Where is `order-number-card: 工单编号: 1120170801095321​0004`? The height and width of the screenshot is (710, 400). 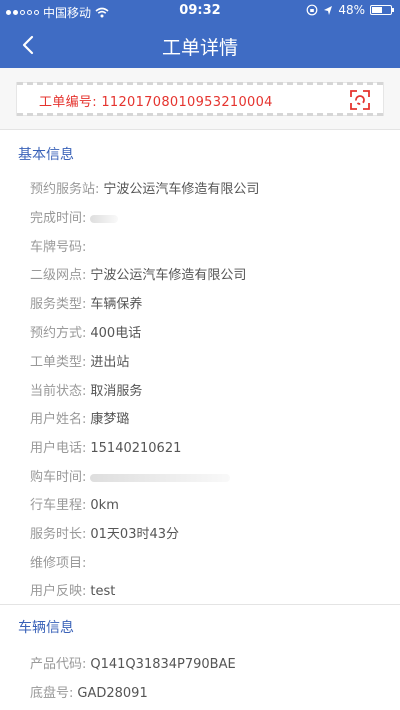
order-number-card: 工单编号: 1120170801095321​0004 is located at coordinates (200, 99).